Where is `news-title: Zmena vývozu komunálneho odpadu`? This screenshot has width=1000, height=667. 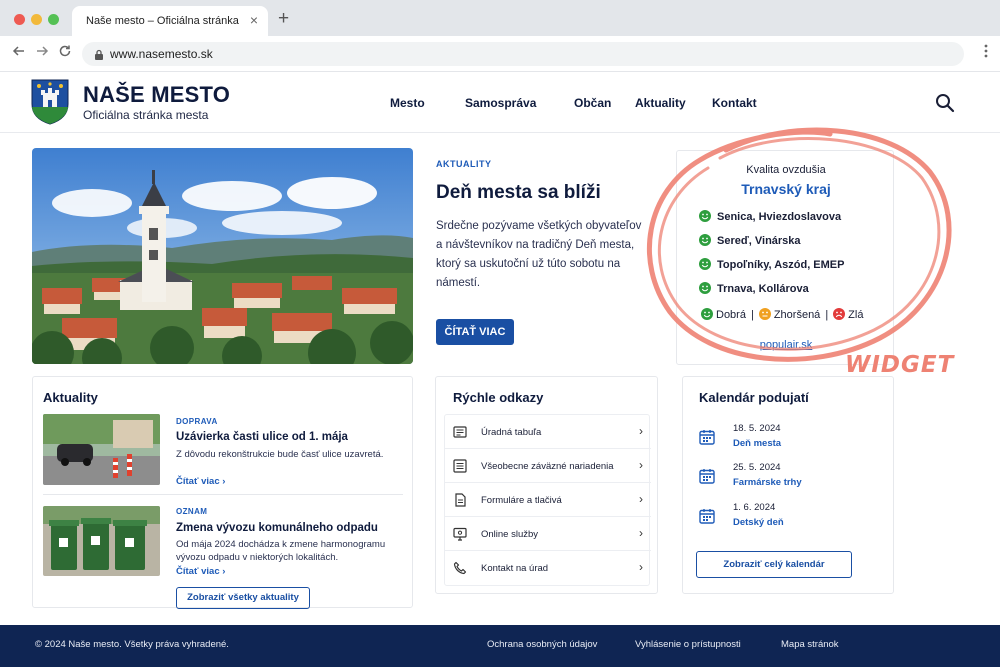
news-title: Zmena vývozu komunálneho odpadu is located at coordinates (277, 528).